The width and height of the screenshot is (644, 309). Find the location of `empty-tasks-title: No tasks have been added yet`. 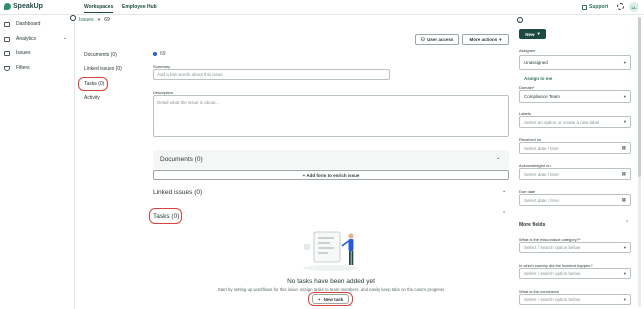

empty-tasks-title: No tasks have been added yet is located at coordinates (331, 281).